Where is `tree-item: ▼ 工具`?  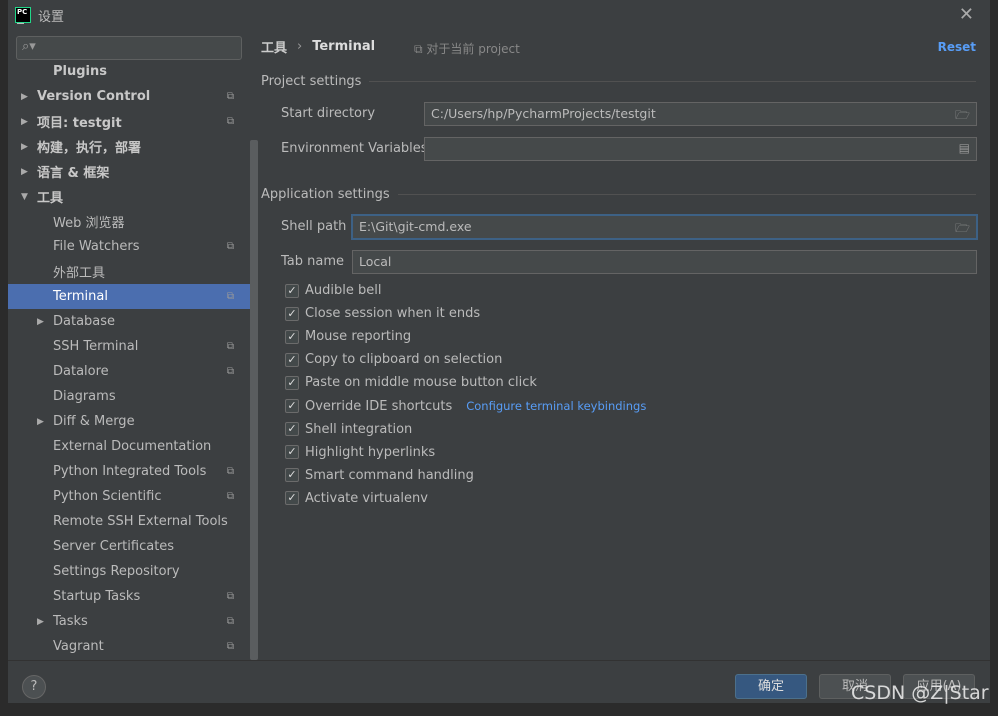
tree-item: ▼ 工具 is located at coordinates (129, 196).